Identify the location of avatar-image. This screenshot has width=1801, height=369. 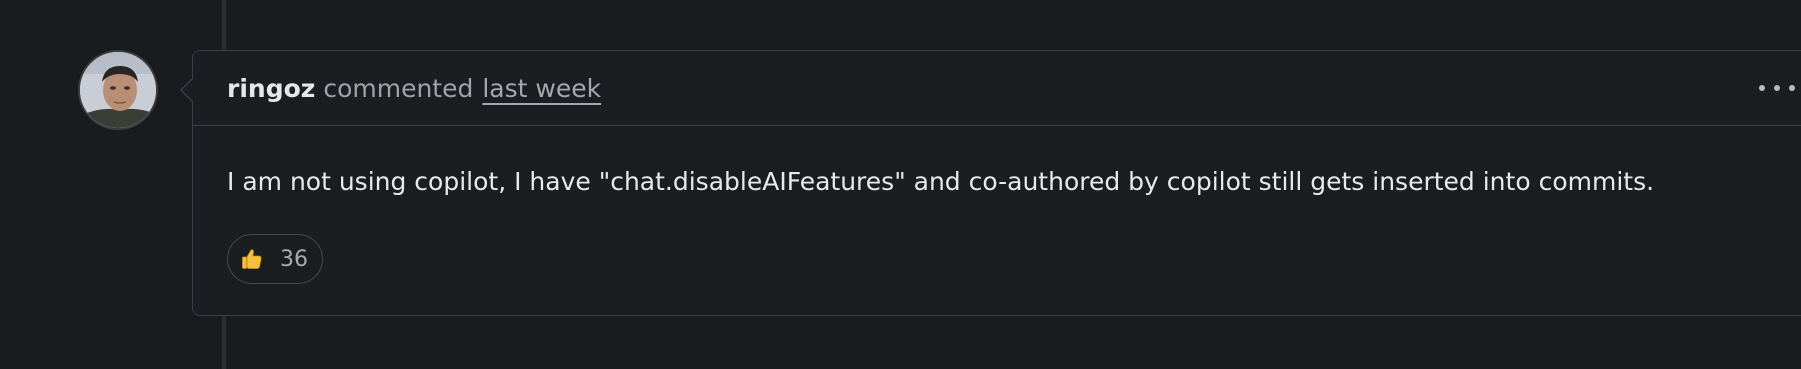
(118, 90).